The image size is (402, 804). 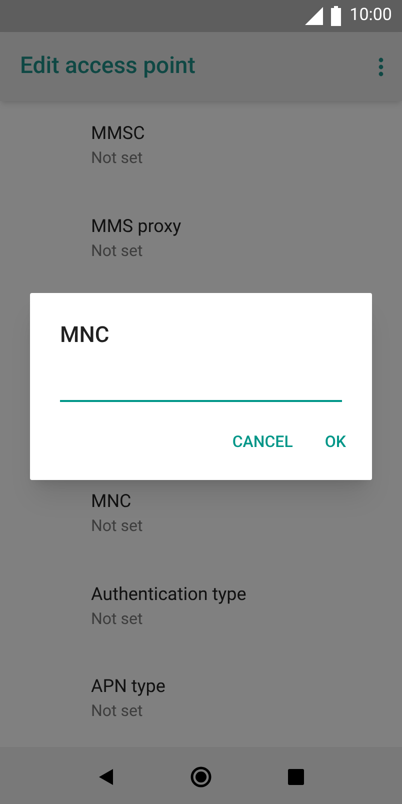 I want to click on dialog-button: OK, so click(x=335, y=442).